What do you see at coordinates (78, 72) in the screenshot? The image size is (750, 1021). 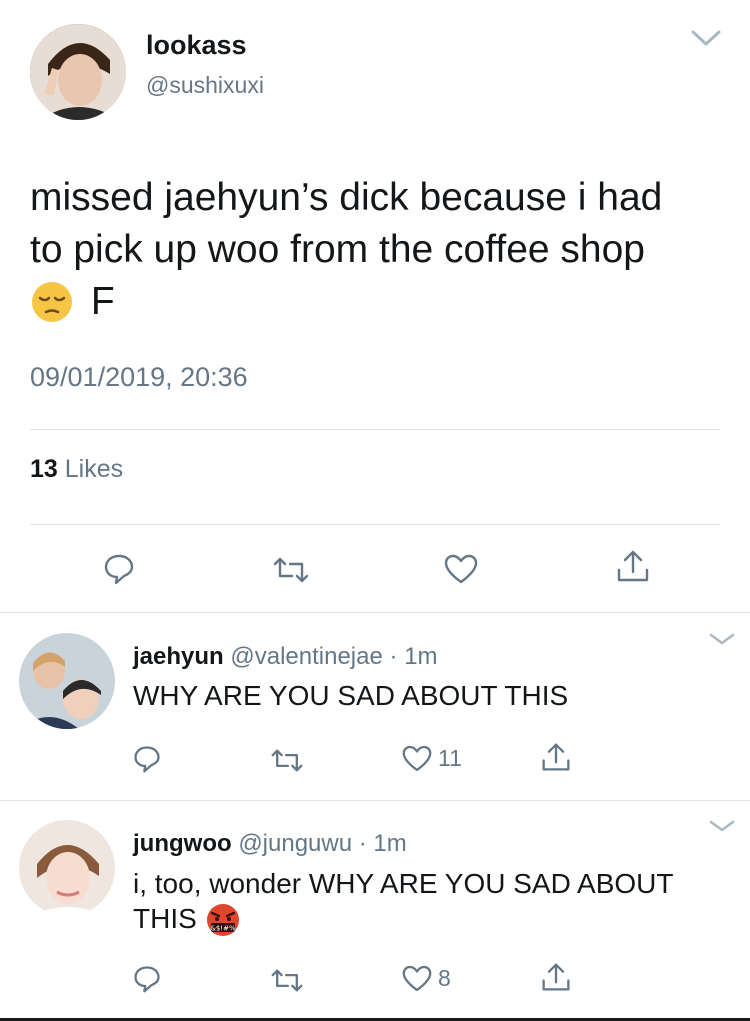 I see `author-avatar` at bounding box center [78, 72].